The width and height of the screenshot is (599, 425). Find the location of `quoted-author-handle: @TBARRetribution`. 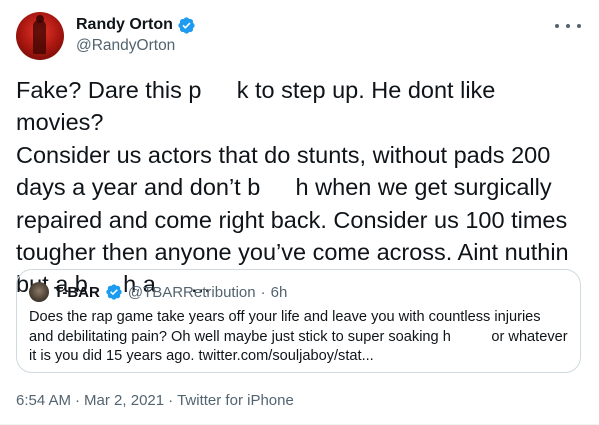

quoted-author-handle: @TBARRetribution is located at coordinates (191, 292).